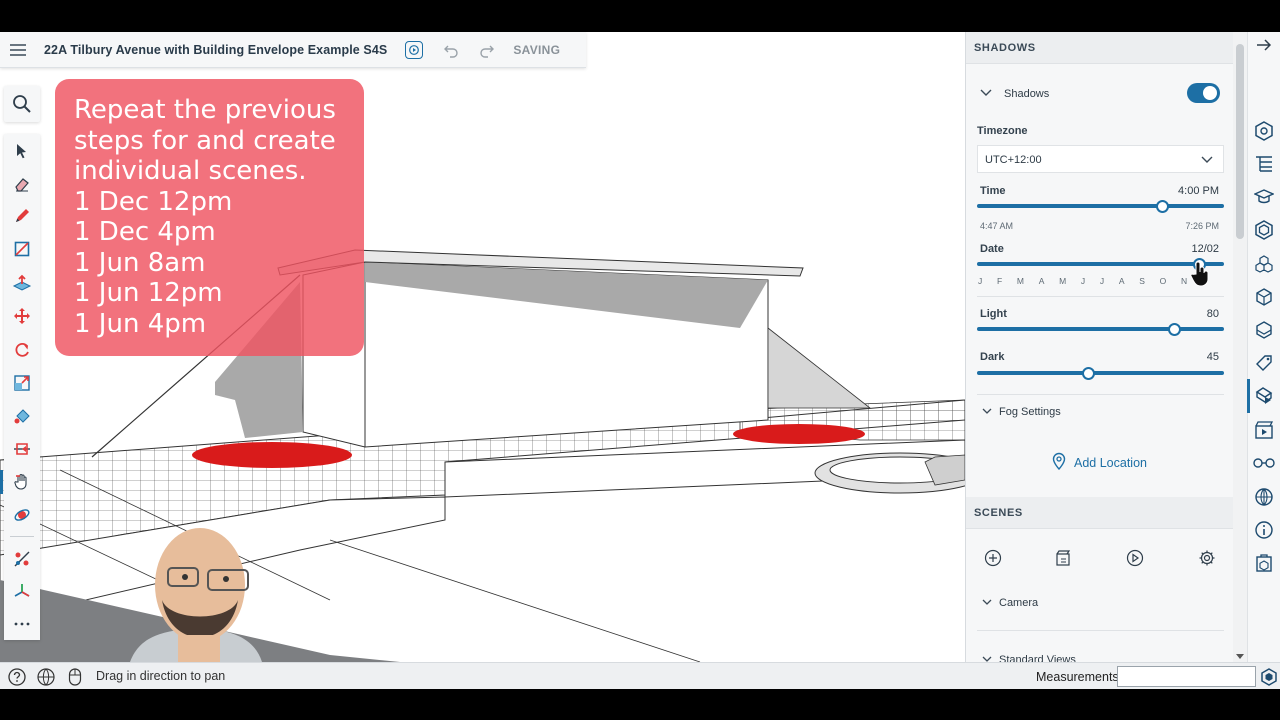 Image resolution: width=1280 pixels, height=720 pixels. I want to click on standard-views-label: Standard Views, so click(1037, 658).